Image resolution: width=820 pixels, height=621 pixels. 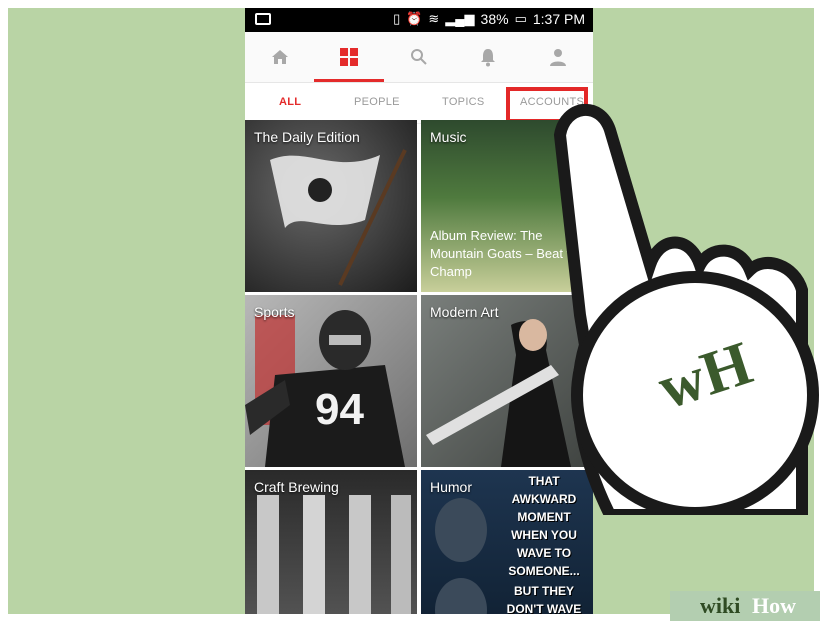 What do you see at coordinates (339, 409) in the screenshot?
I see `jersey-number: 94` at bounding box center [339, 409].